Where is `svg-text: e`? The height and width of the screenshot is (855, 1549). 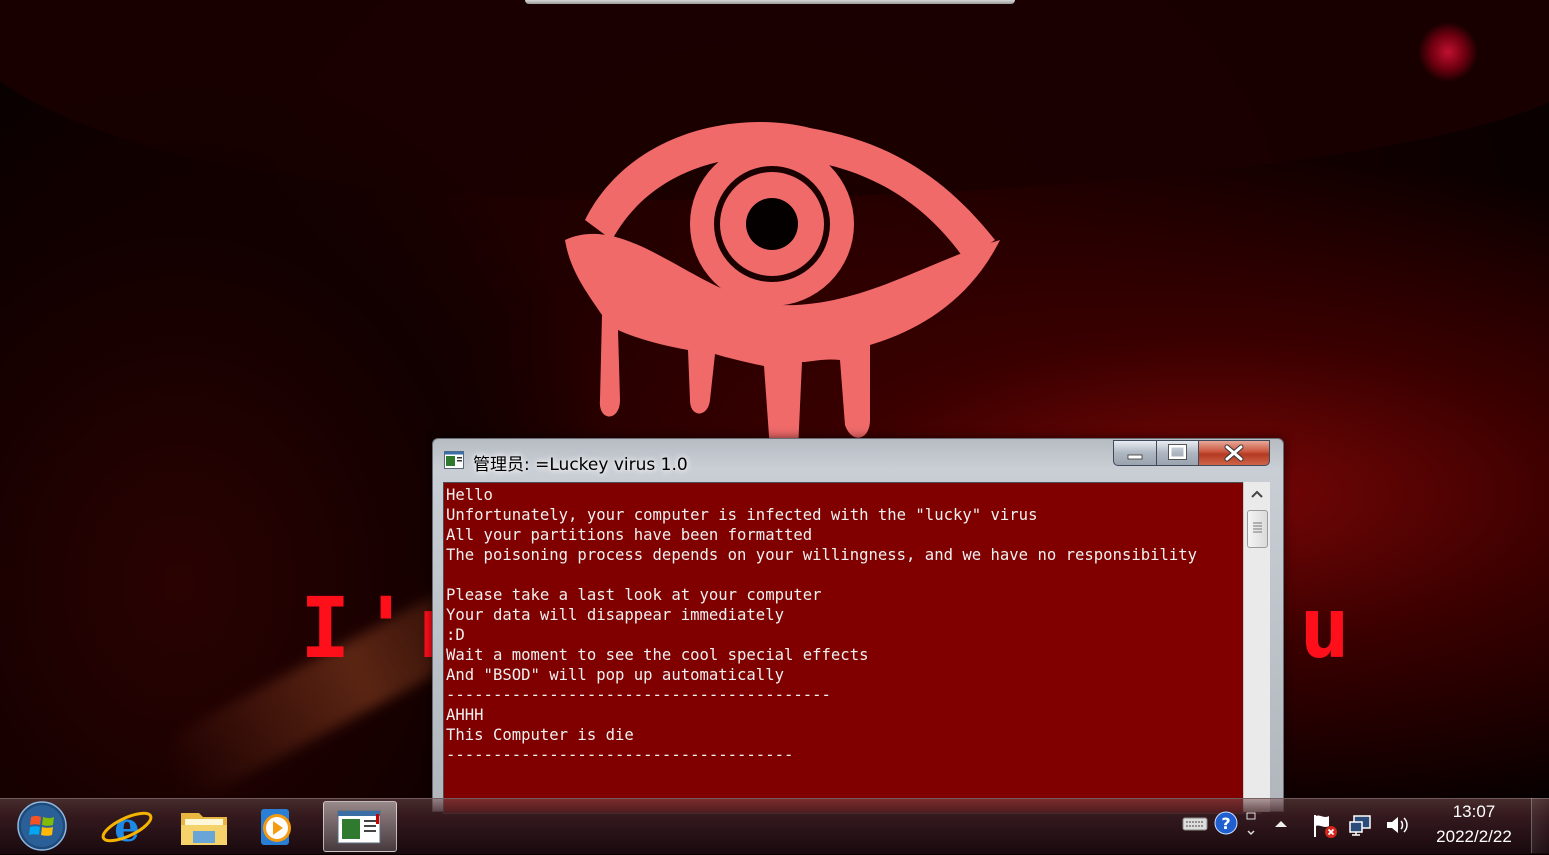
svg-text: e is located at coordinates (126, 827).